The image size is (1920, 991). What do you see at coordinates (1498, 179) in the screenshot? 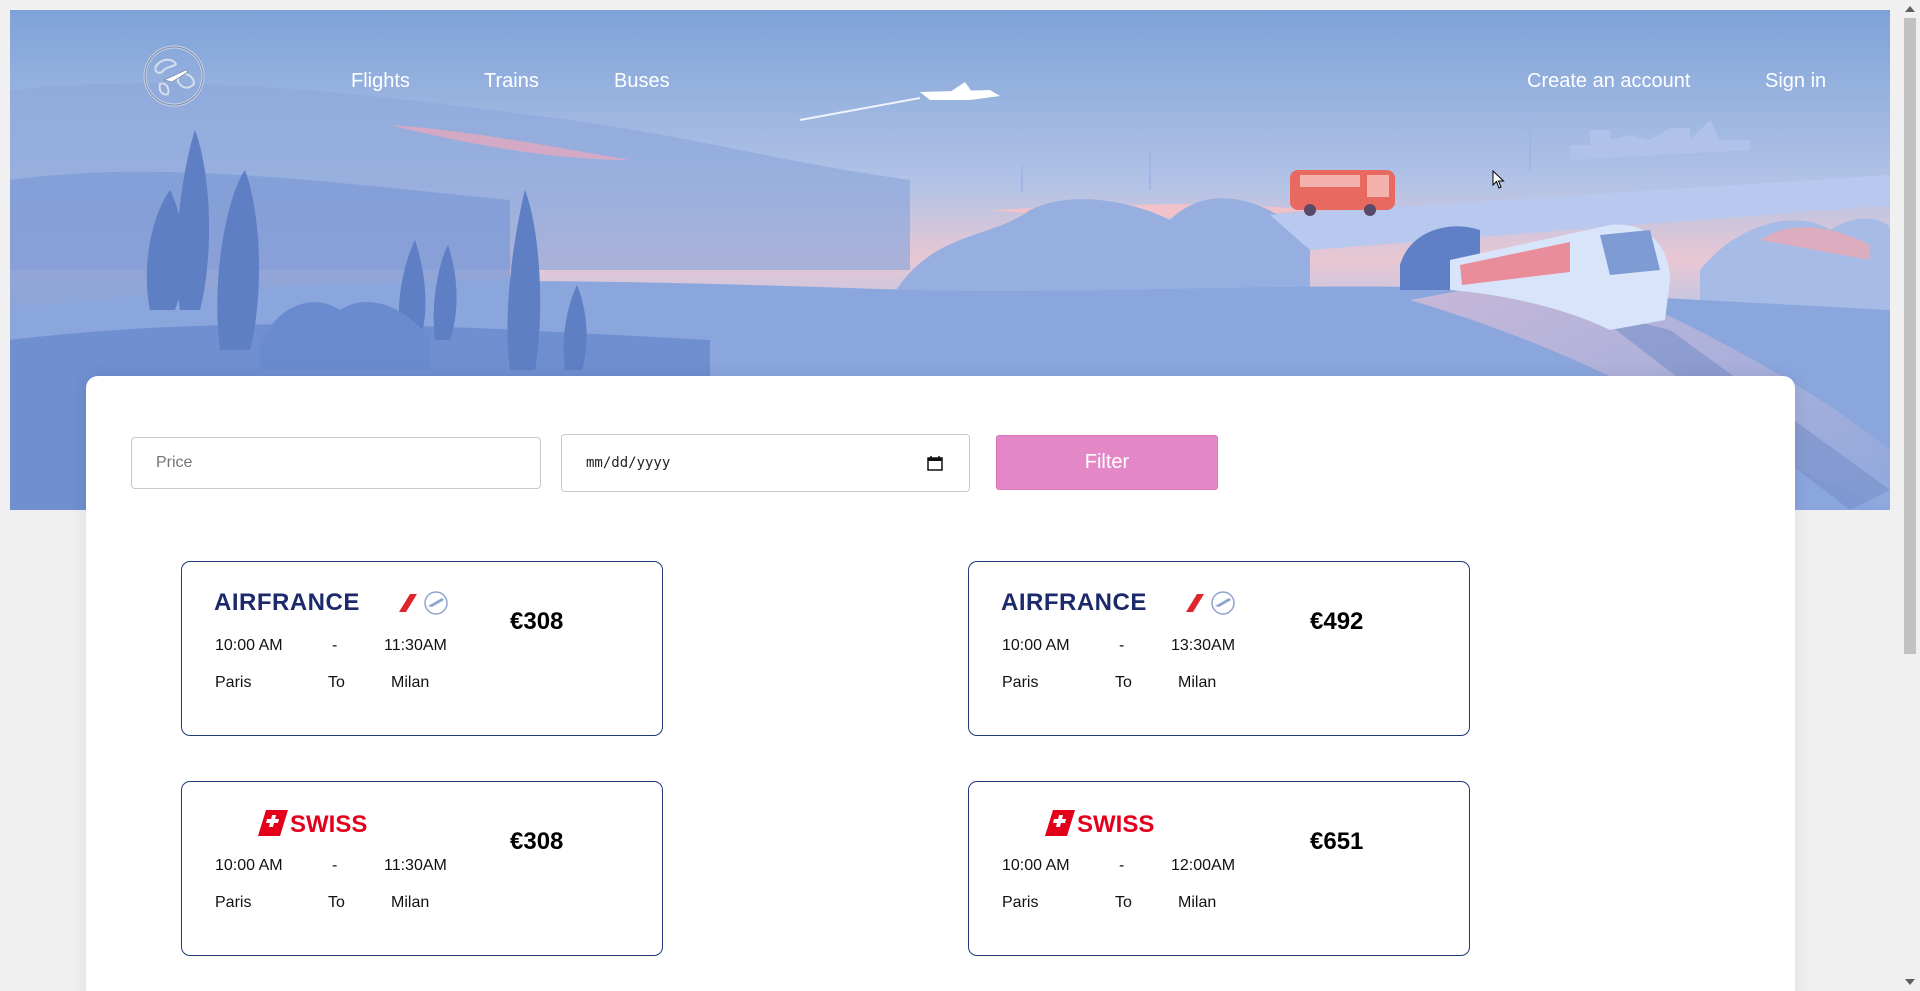
I see `mouse-cursor-icon` at bounding box center [1498, 179].